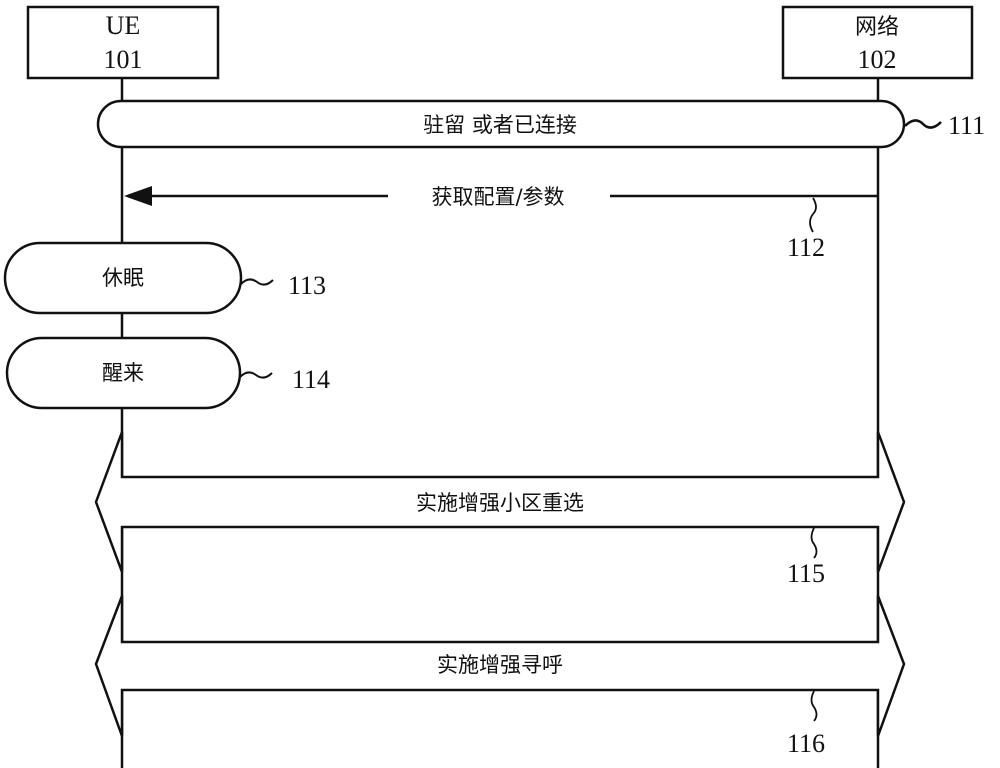 The height and width of the screenshot is (768, 1000). I want to click on step-112-ref: 112, so click(806, 247).